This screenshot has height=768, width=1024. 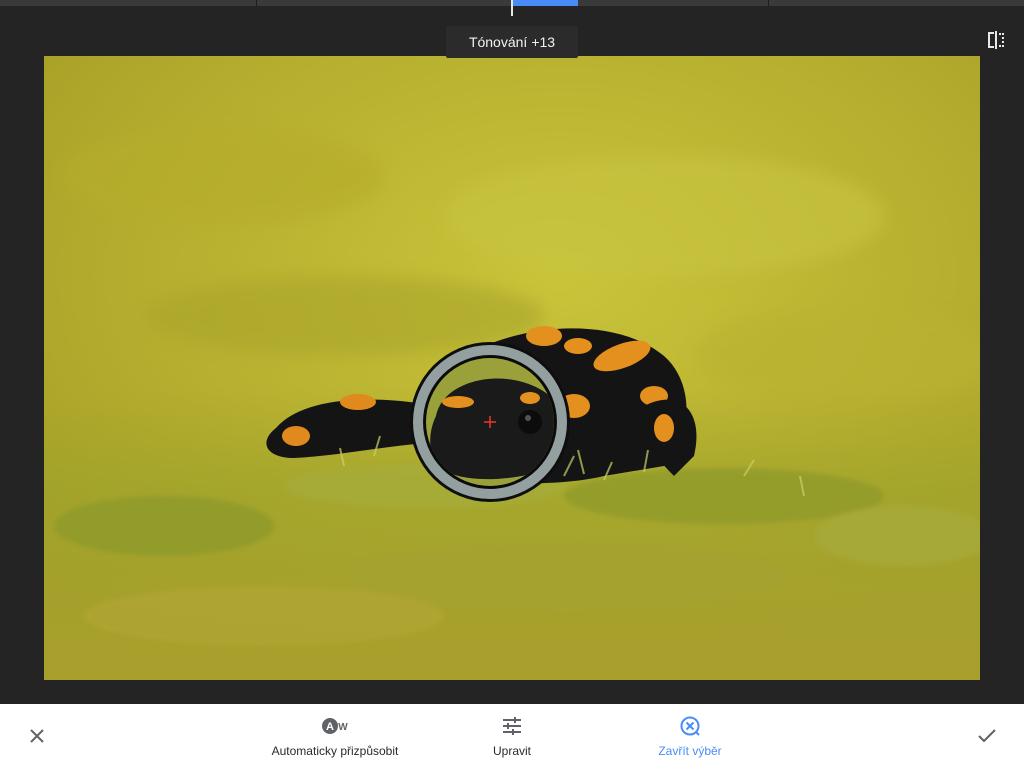 I want to click on progress-fill, so click(x=545, y=3).